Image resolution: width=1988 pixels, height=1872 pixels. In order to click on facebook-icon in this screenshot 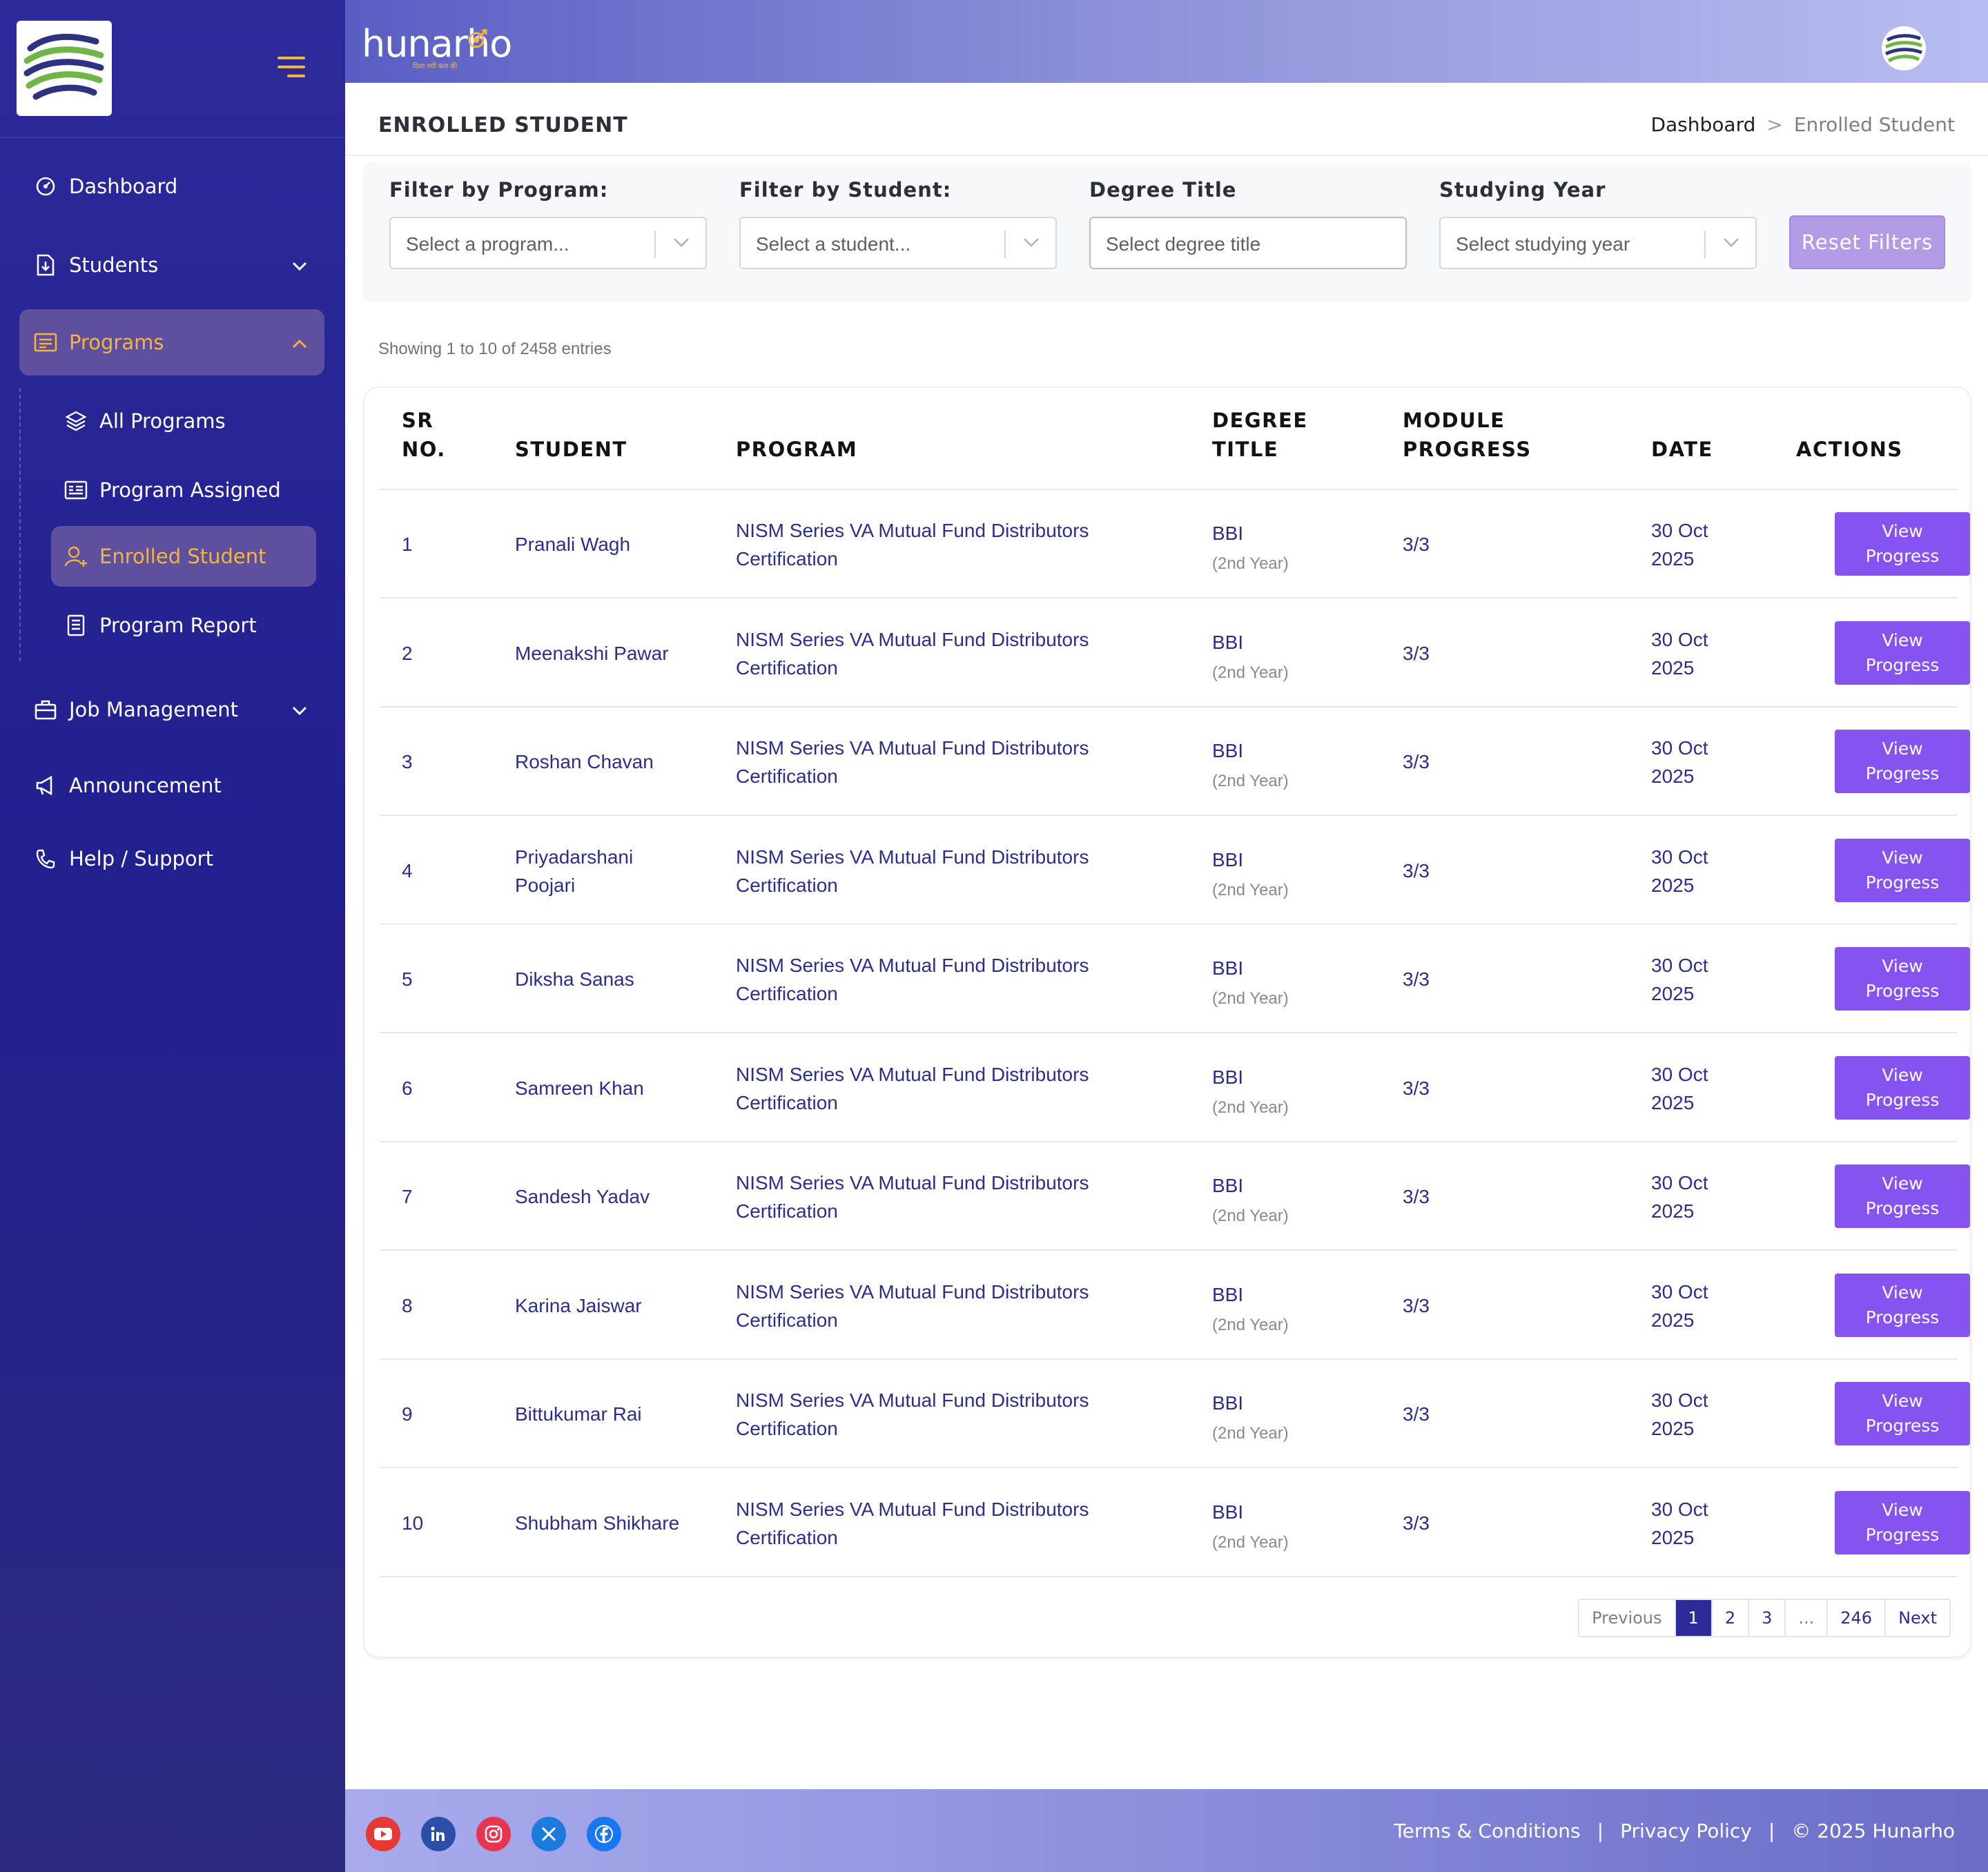, I will do `click(604, 1834)`.